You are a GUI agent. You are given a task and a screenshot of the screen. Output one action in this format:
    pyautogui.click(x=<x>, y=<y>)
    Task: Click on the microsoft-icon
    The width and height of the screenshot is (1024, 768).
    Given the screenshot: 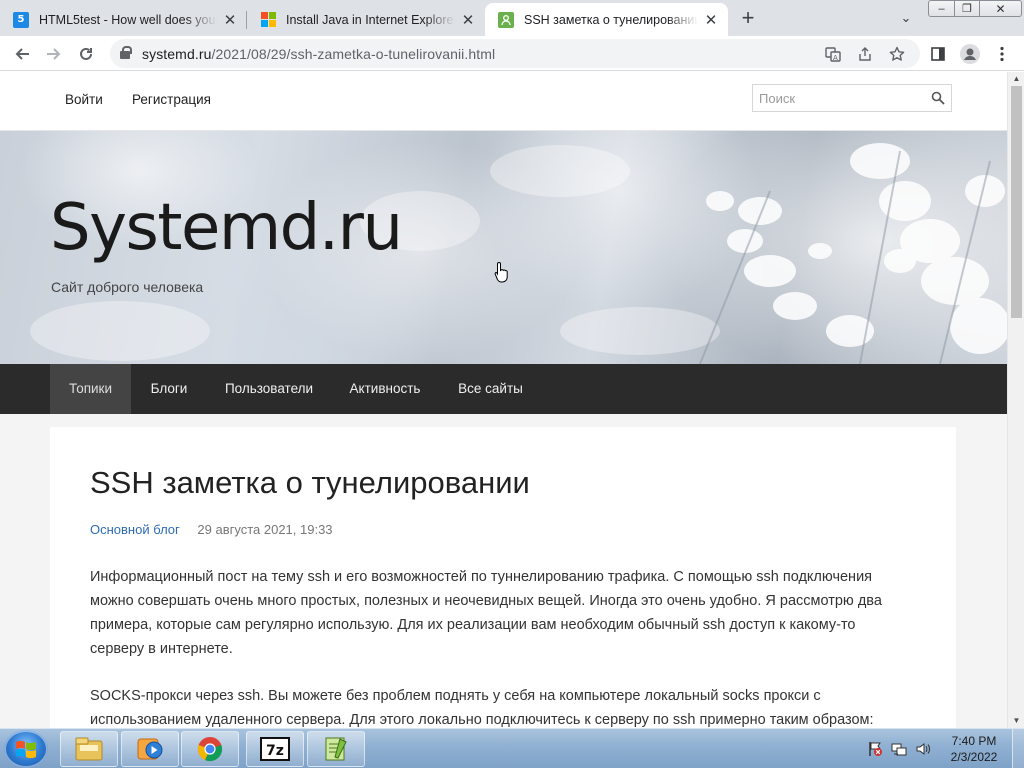 What is the action you would take?
    pyautogui.click(x=268, y=19)
    